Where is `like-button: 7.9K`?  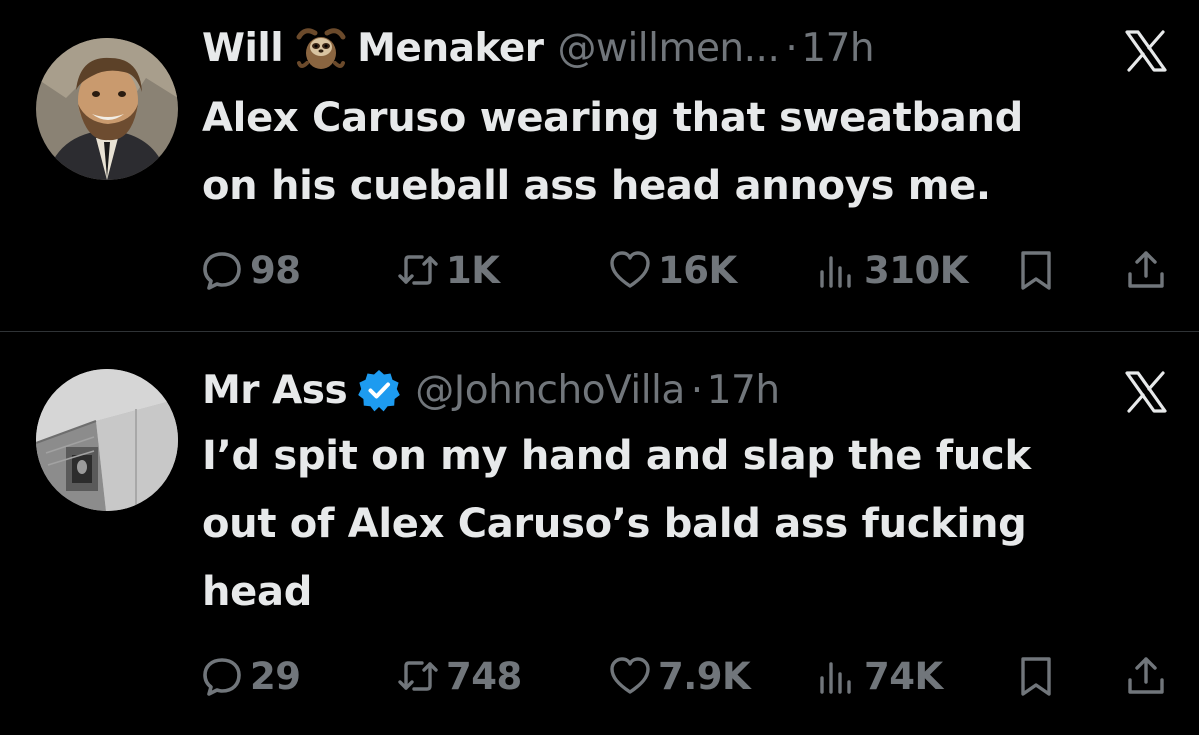
like-button: 7.9K is located at coordinates (679, 676).